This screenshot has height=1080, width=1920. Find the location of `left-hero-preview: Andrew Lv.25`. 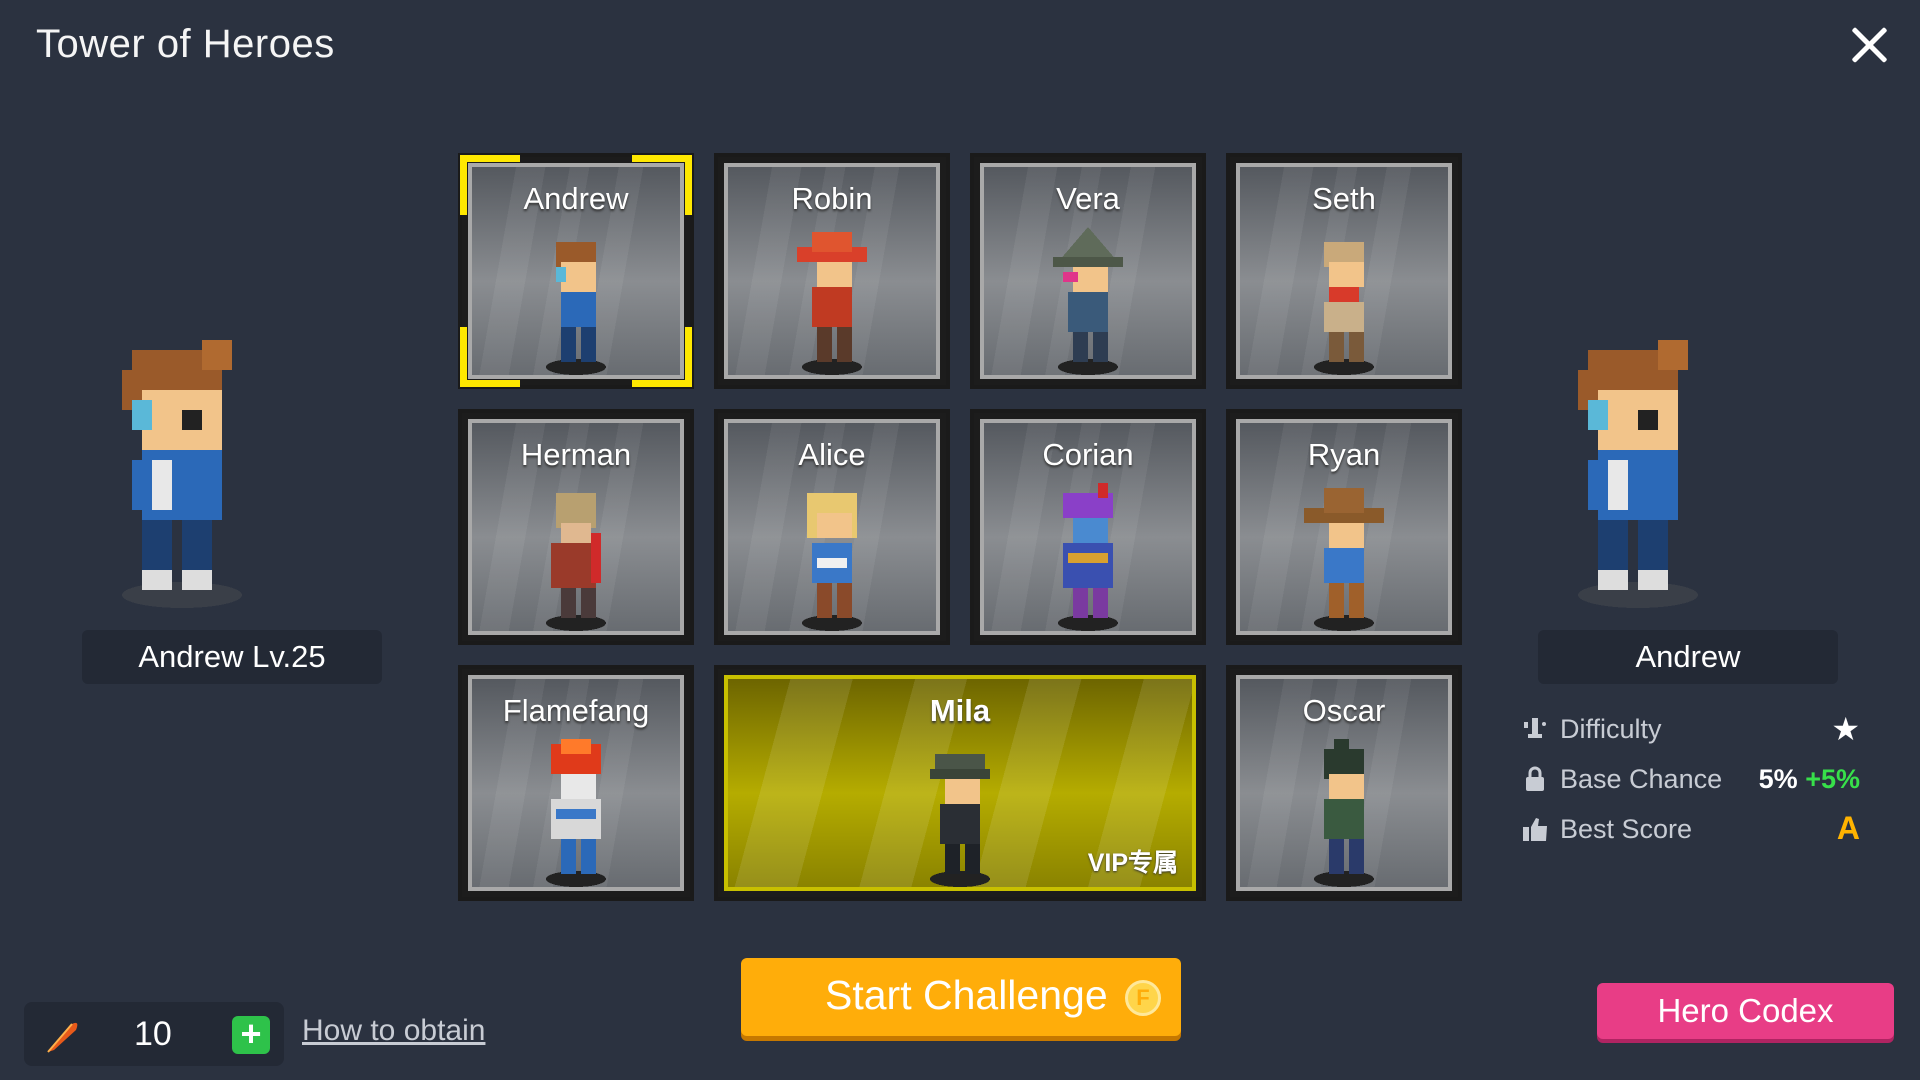

left-hero-preview: Andrew Lv.25 is located at coordinates (232, 507).